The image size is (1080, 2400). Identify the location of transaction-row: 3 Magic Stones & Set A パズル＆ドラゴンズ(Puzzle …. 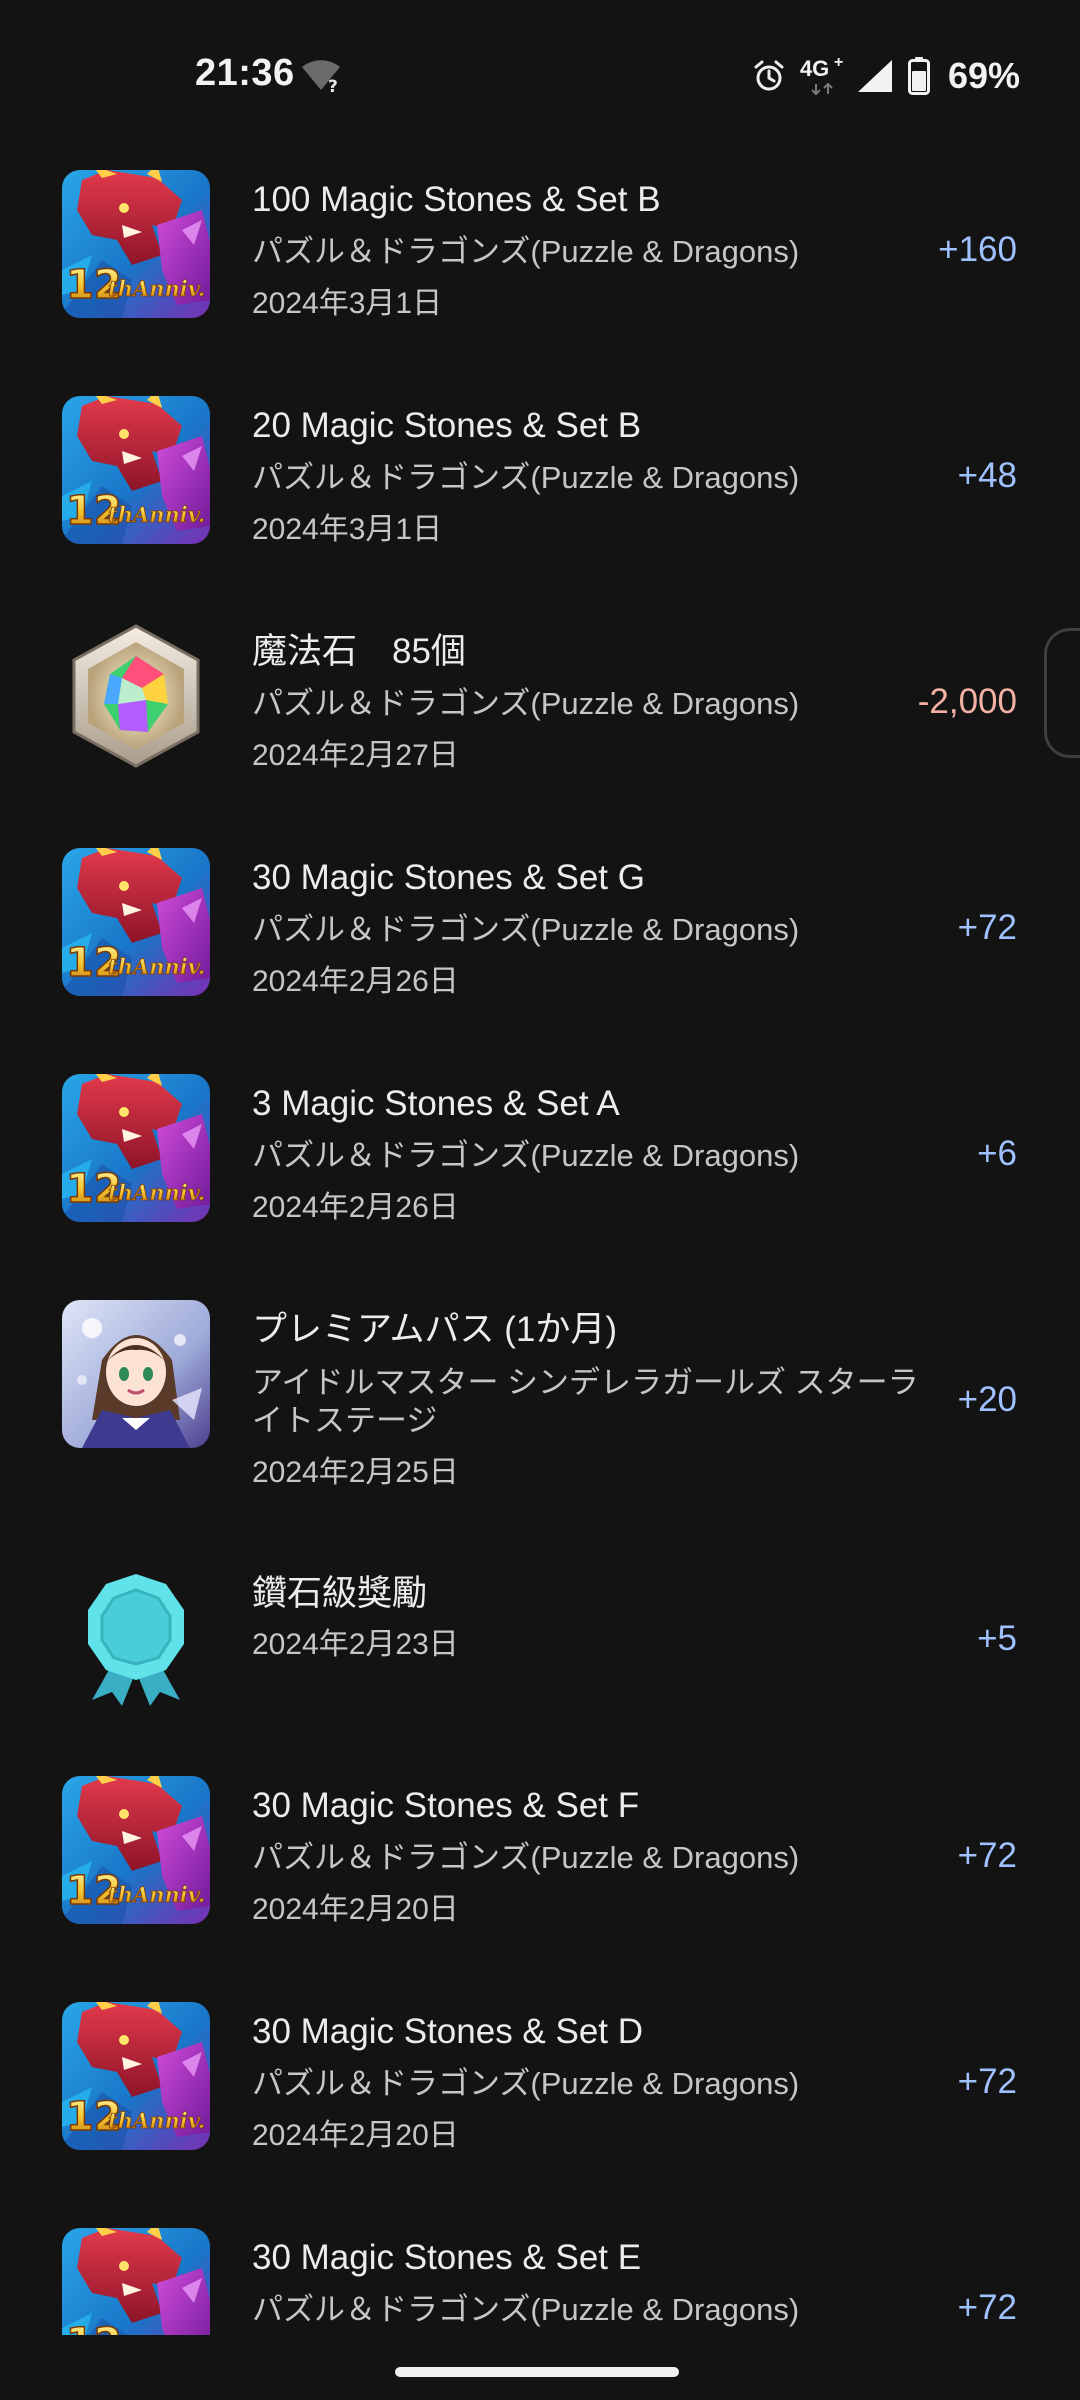
(540, 1187).